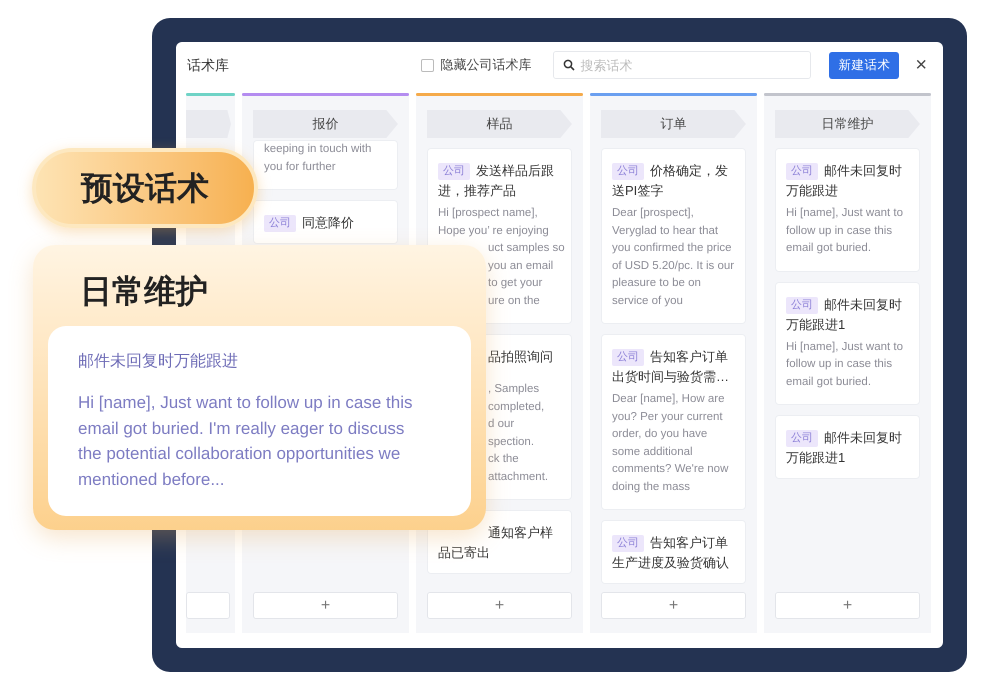  Describe the element at coordinates (325, 124) in the screenshot. I see `stage-header: 报价` at that location.